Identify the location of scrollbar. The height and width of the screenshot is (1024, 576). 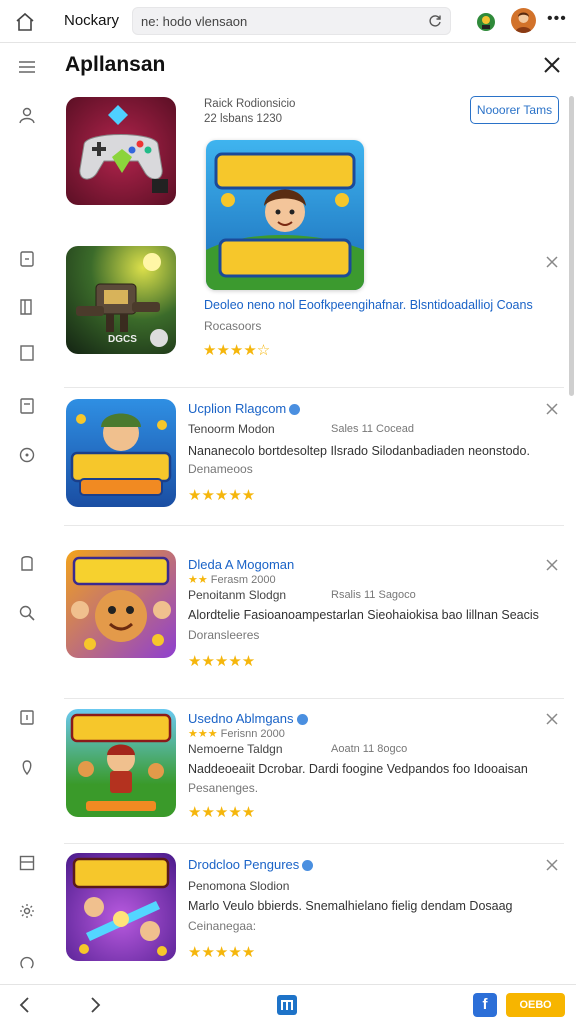
(571, 246).